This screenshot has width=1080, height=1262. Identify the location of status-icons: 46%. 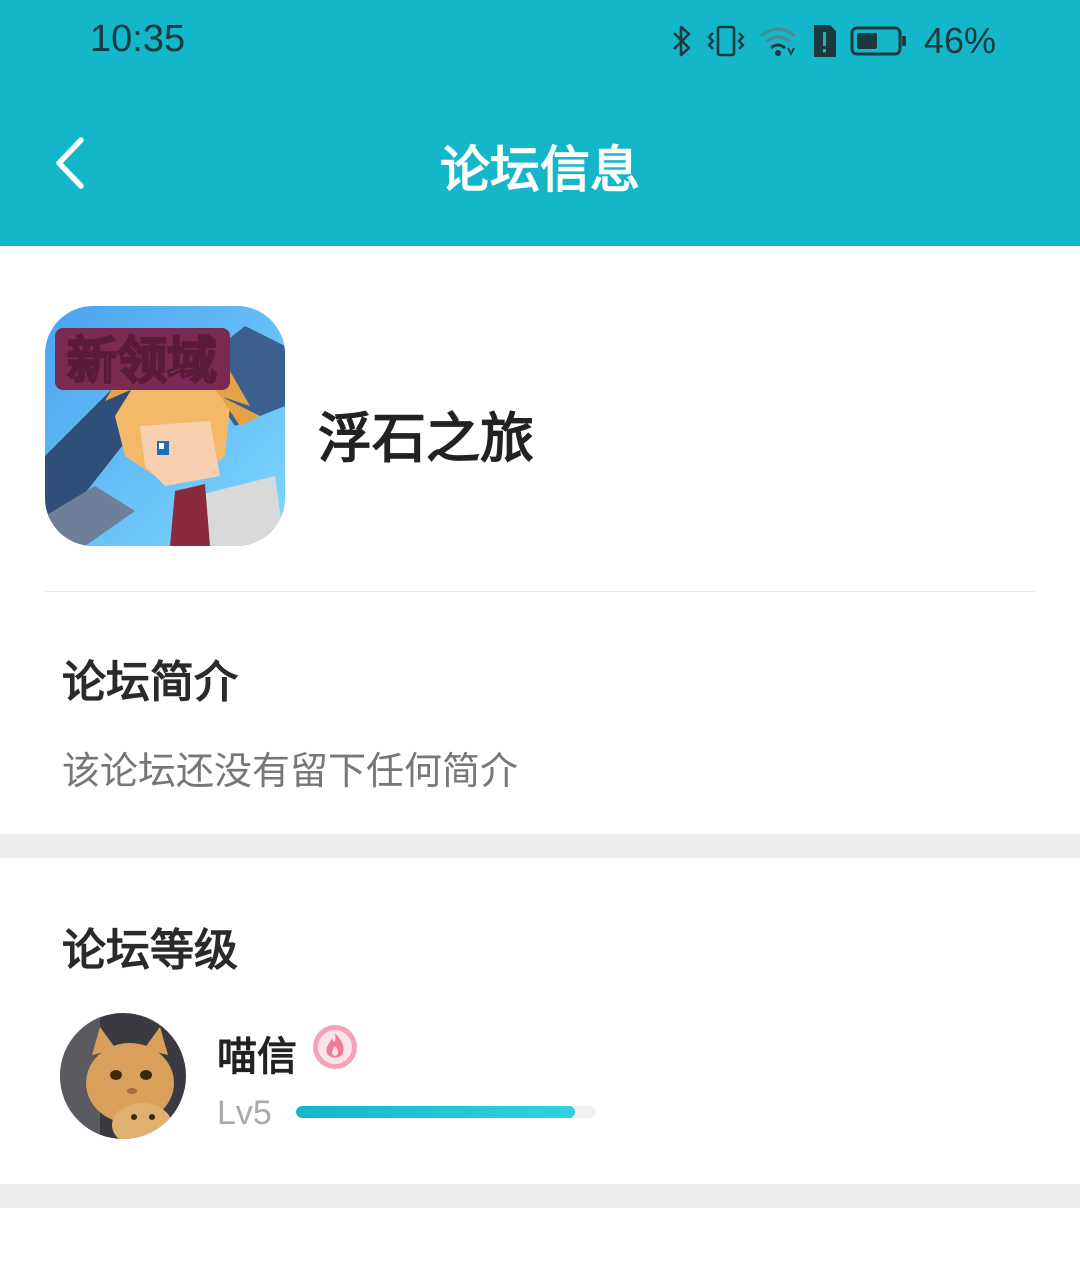
(833, 41).